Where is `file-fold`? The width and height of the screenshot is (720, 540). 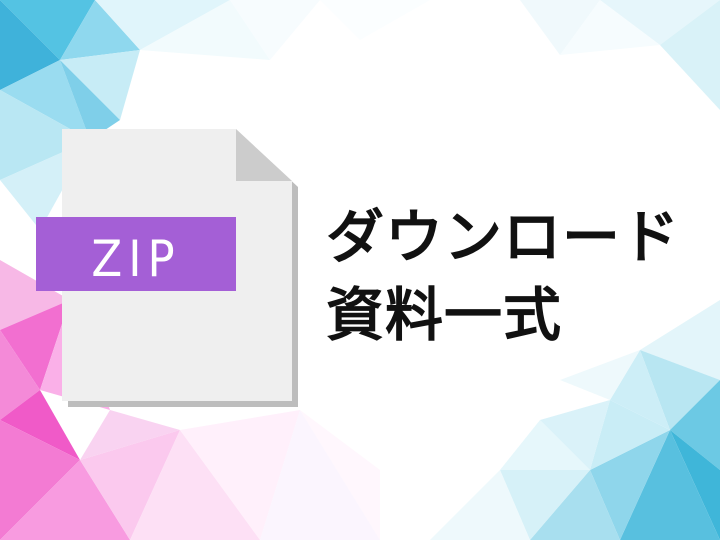
file-fold is located at coordinates (264, 155).